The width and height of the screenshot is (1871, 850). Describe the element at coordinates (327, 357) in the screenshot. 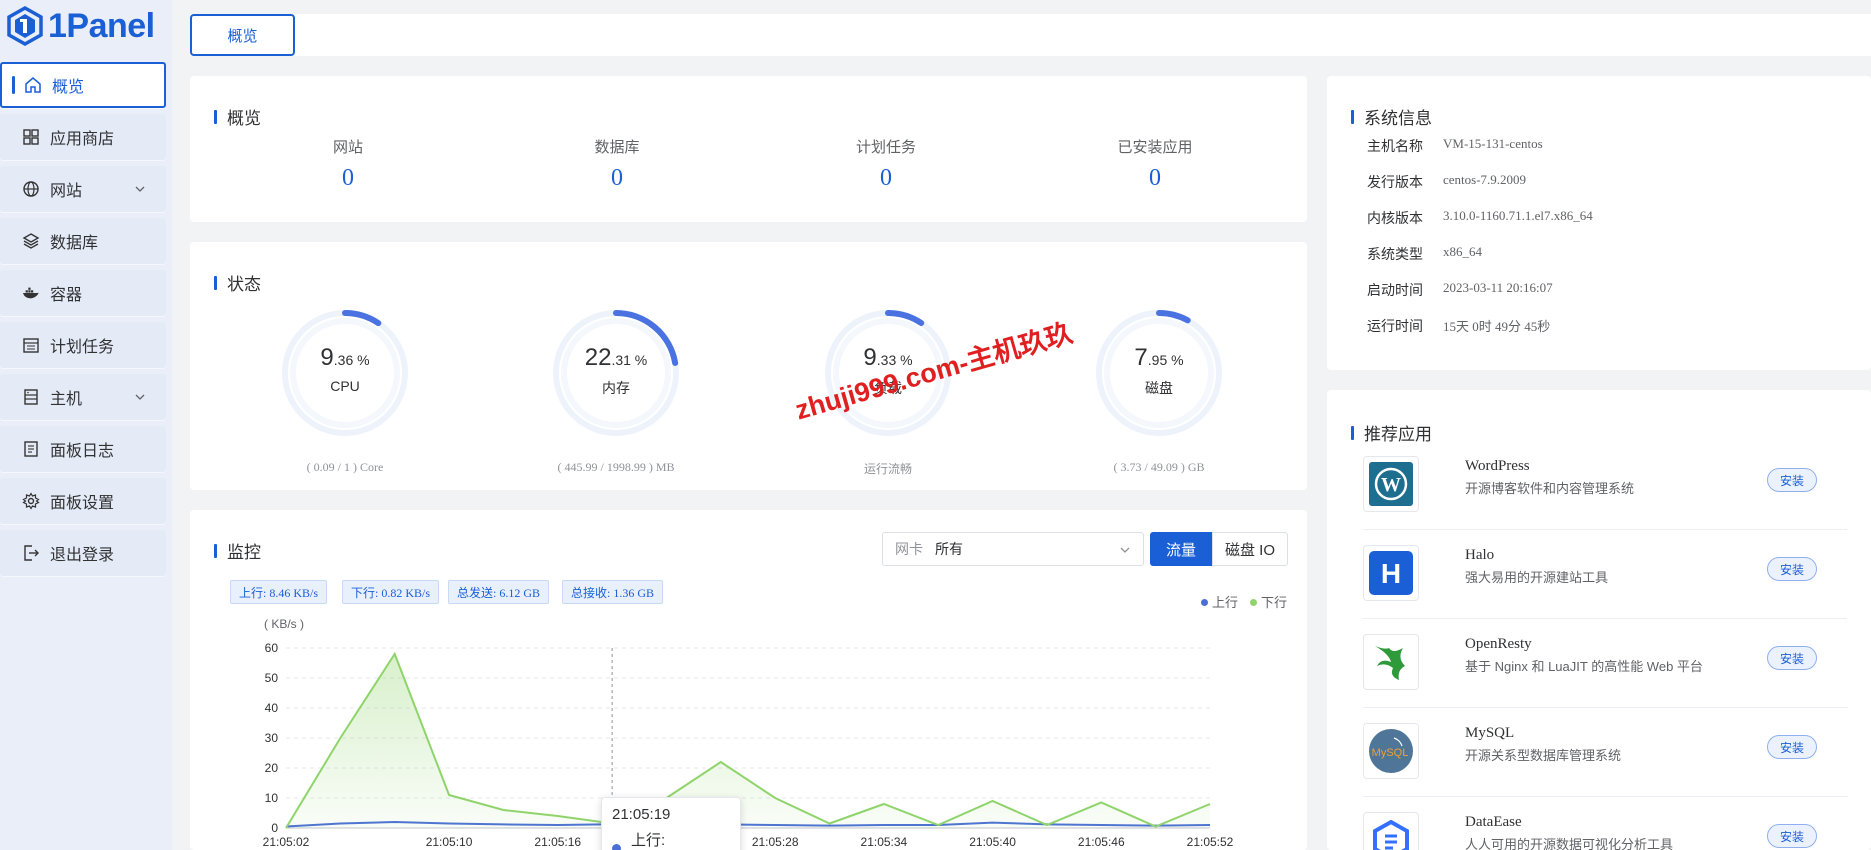

I see `gauge-percent-int: 9` at that location.